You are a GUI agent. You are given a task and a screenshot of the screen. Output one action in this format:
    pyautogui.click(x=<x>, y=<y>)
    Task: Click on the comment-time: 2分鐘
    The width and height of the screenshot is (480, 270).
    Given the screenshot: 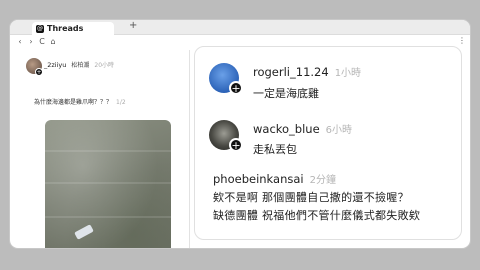 What is the action you would take?
    pyautogui.click(x=322, y=180)
    